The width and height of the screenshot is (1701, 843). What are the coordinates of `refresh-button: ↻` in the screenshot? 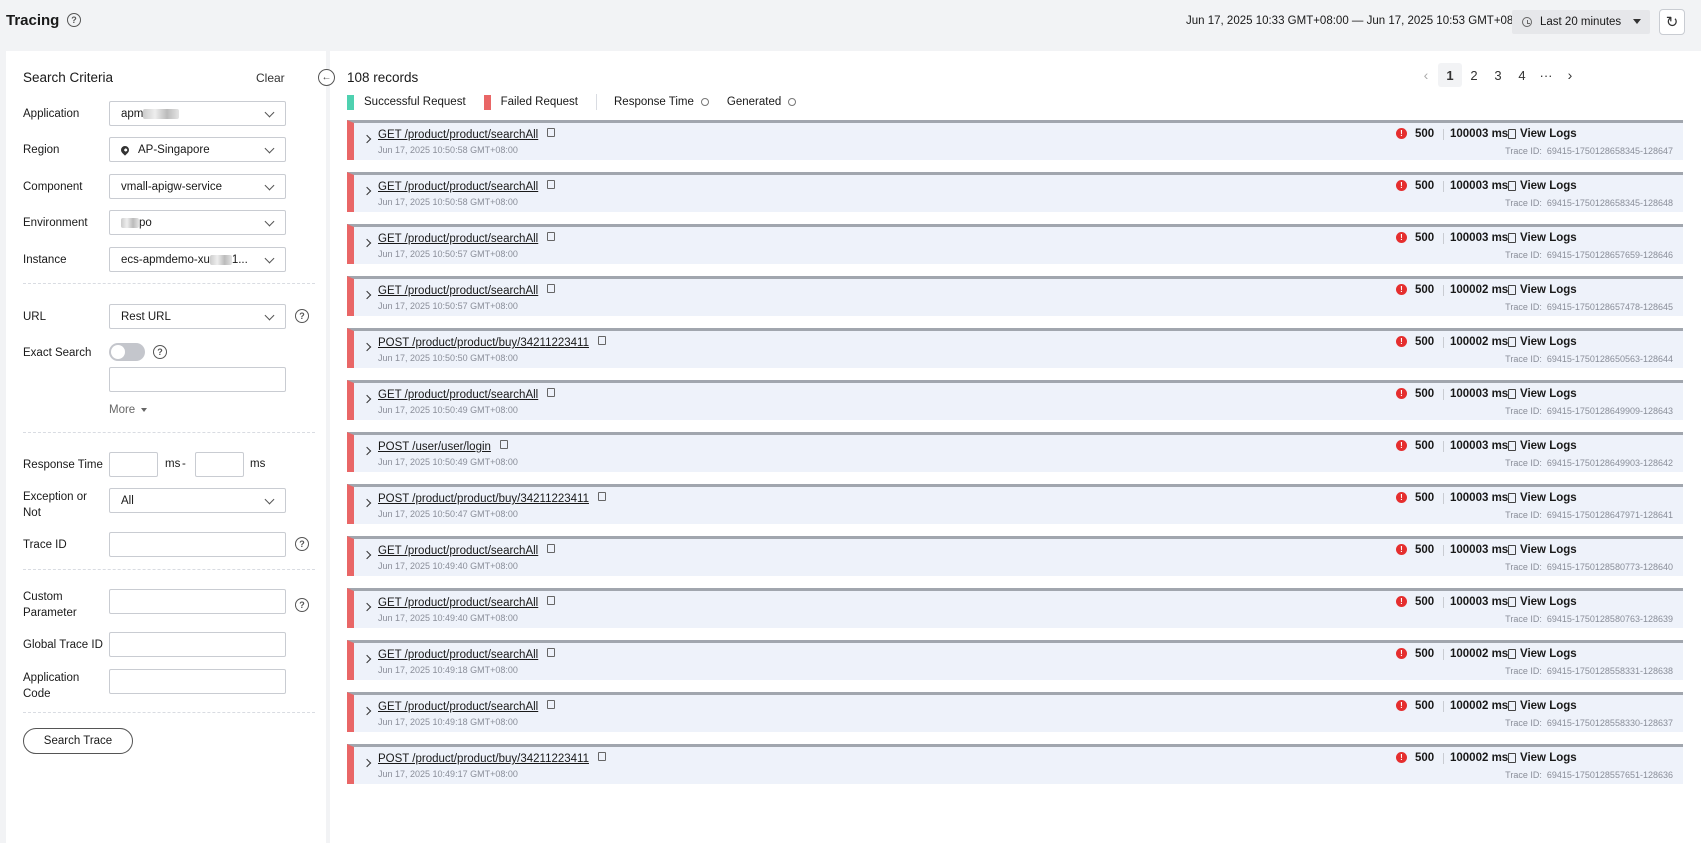 It's located at (1672, 22).